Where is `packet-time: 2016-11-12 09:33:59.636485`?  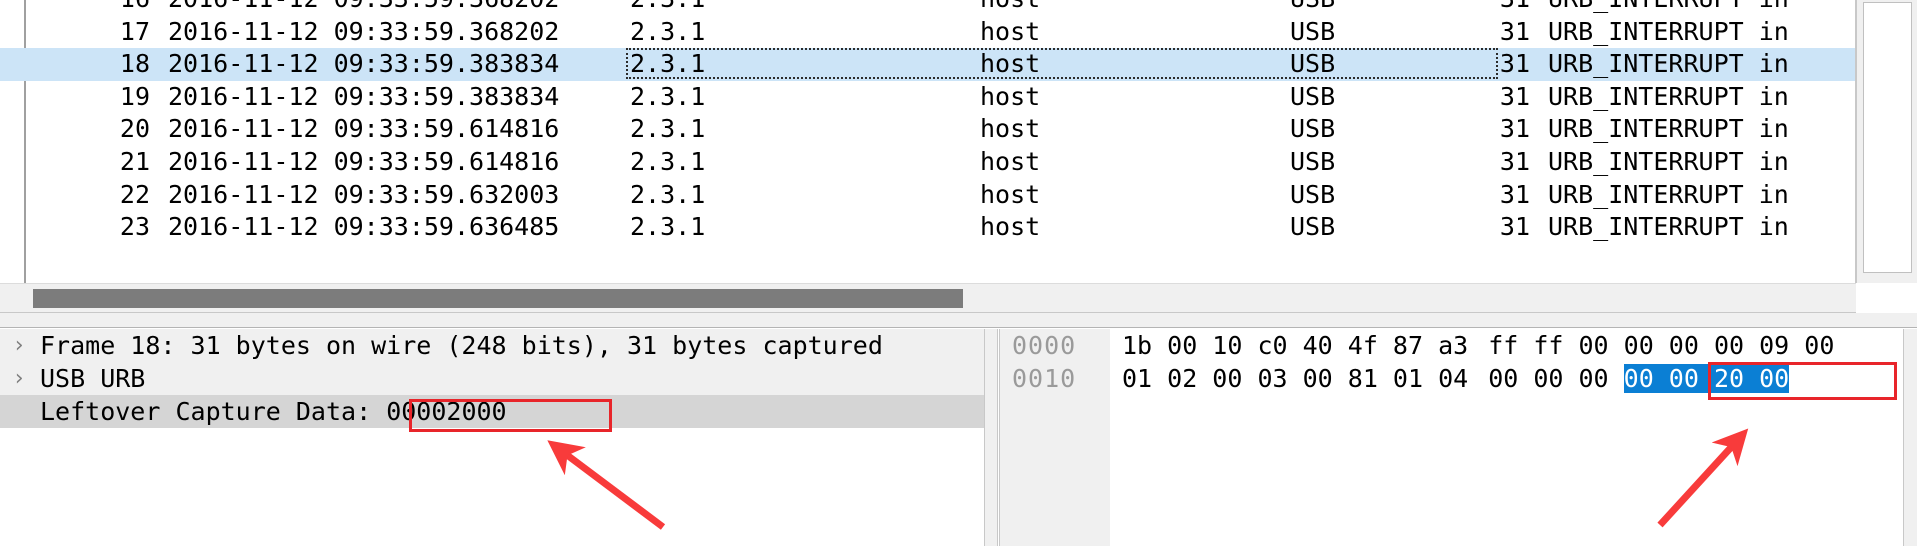 packet-time: 2016-11-12 09:33:59.636485 is located at coordinates (364, 227).